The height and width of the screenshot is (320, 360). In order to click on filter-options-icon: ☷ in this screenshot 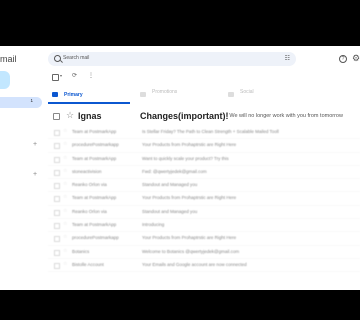, I will do `click(287, 58)`.